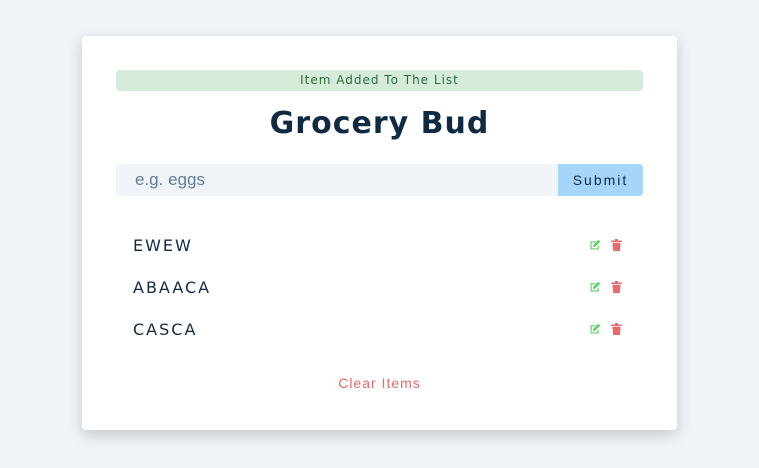  Describe the element at coordinates (172, 287) in the screenshot. I see `item-title: ABAACA` at that location.